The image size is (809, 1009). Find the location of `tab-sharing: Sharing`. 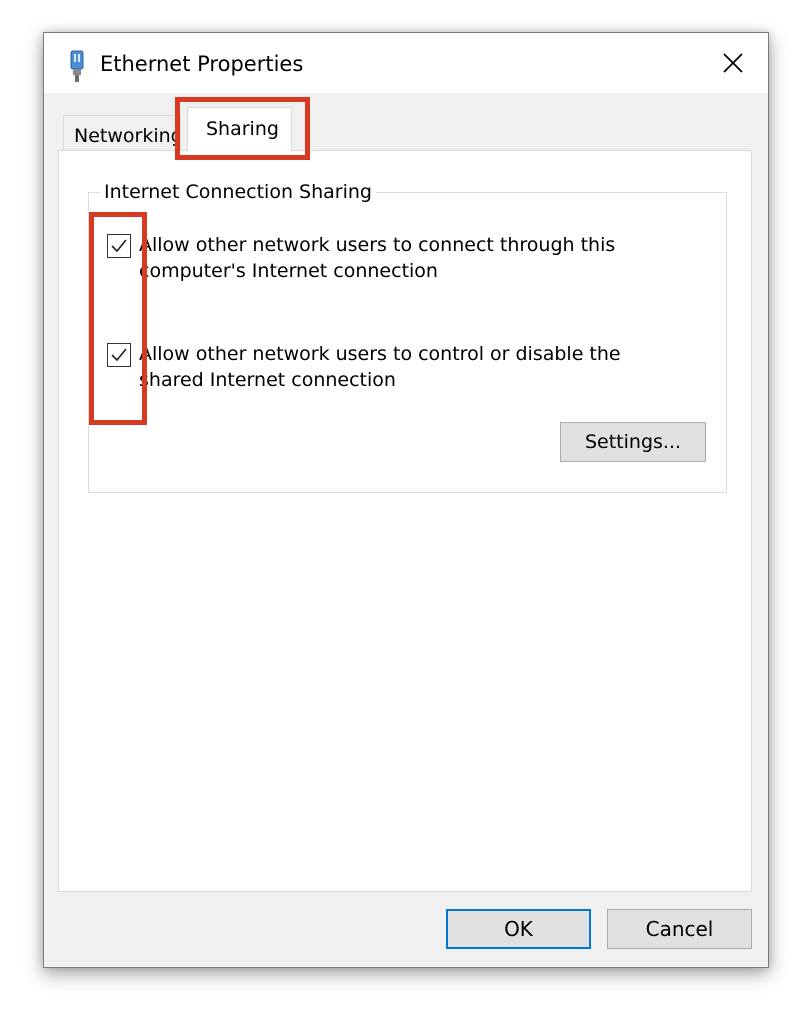

tab-sharing: Sharing is located at coordinates (239, 129).